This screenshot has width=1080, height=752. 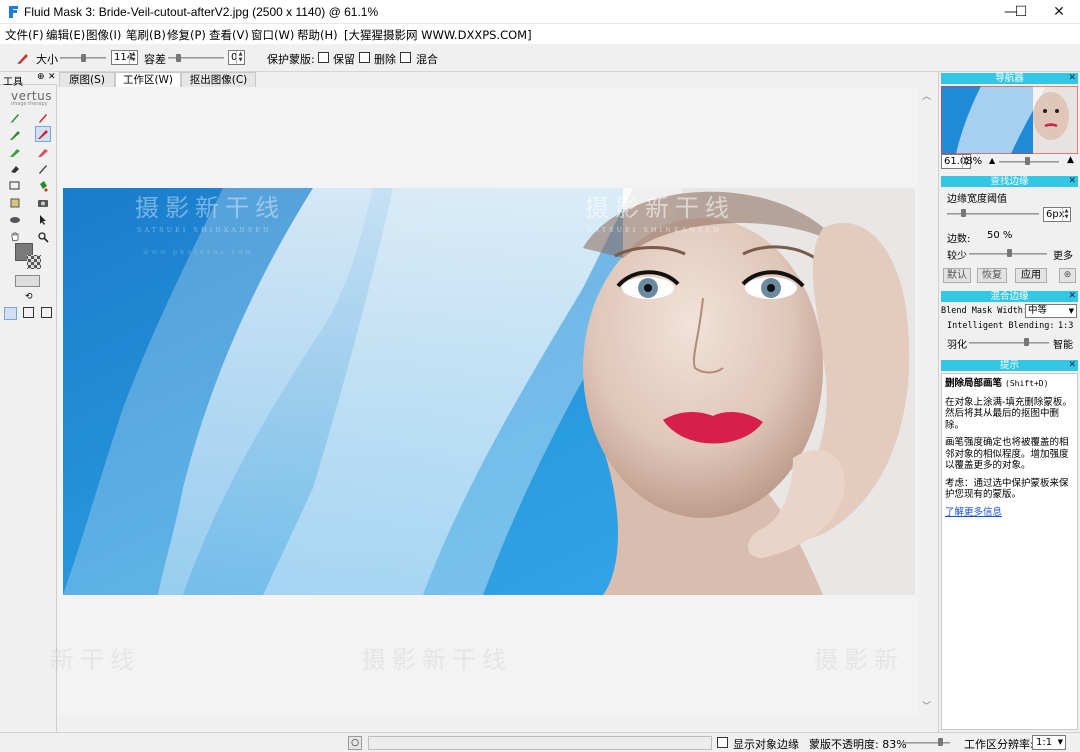 I want to click on show-edges-checkbox, so click(x=722, y=742).